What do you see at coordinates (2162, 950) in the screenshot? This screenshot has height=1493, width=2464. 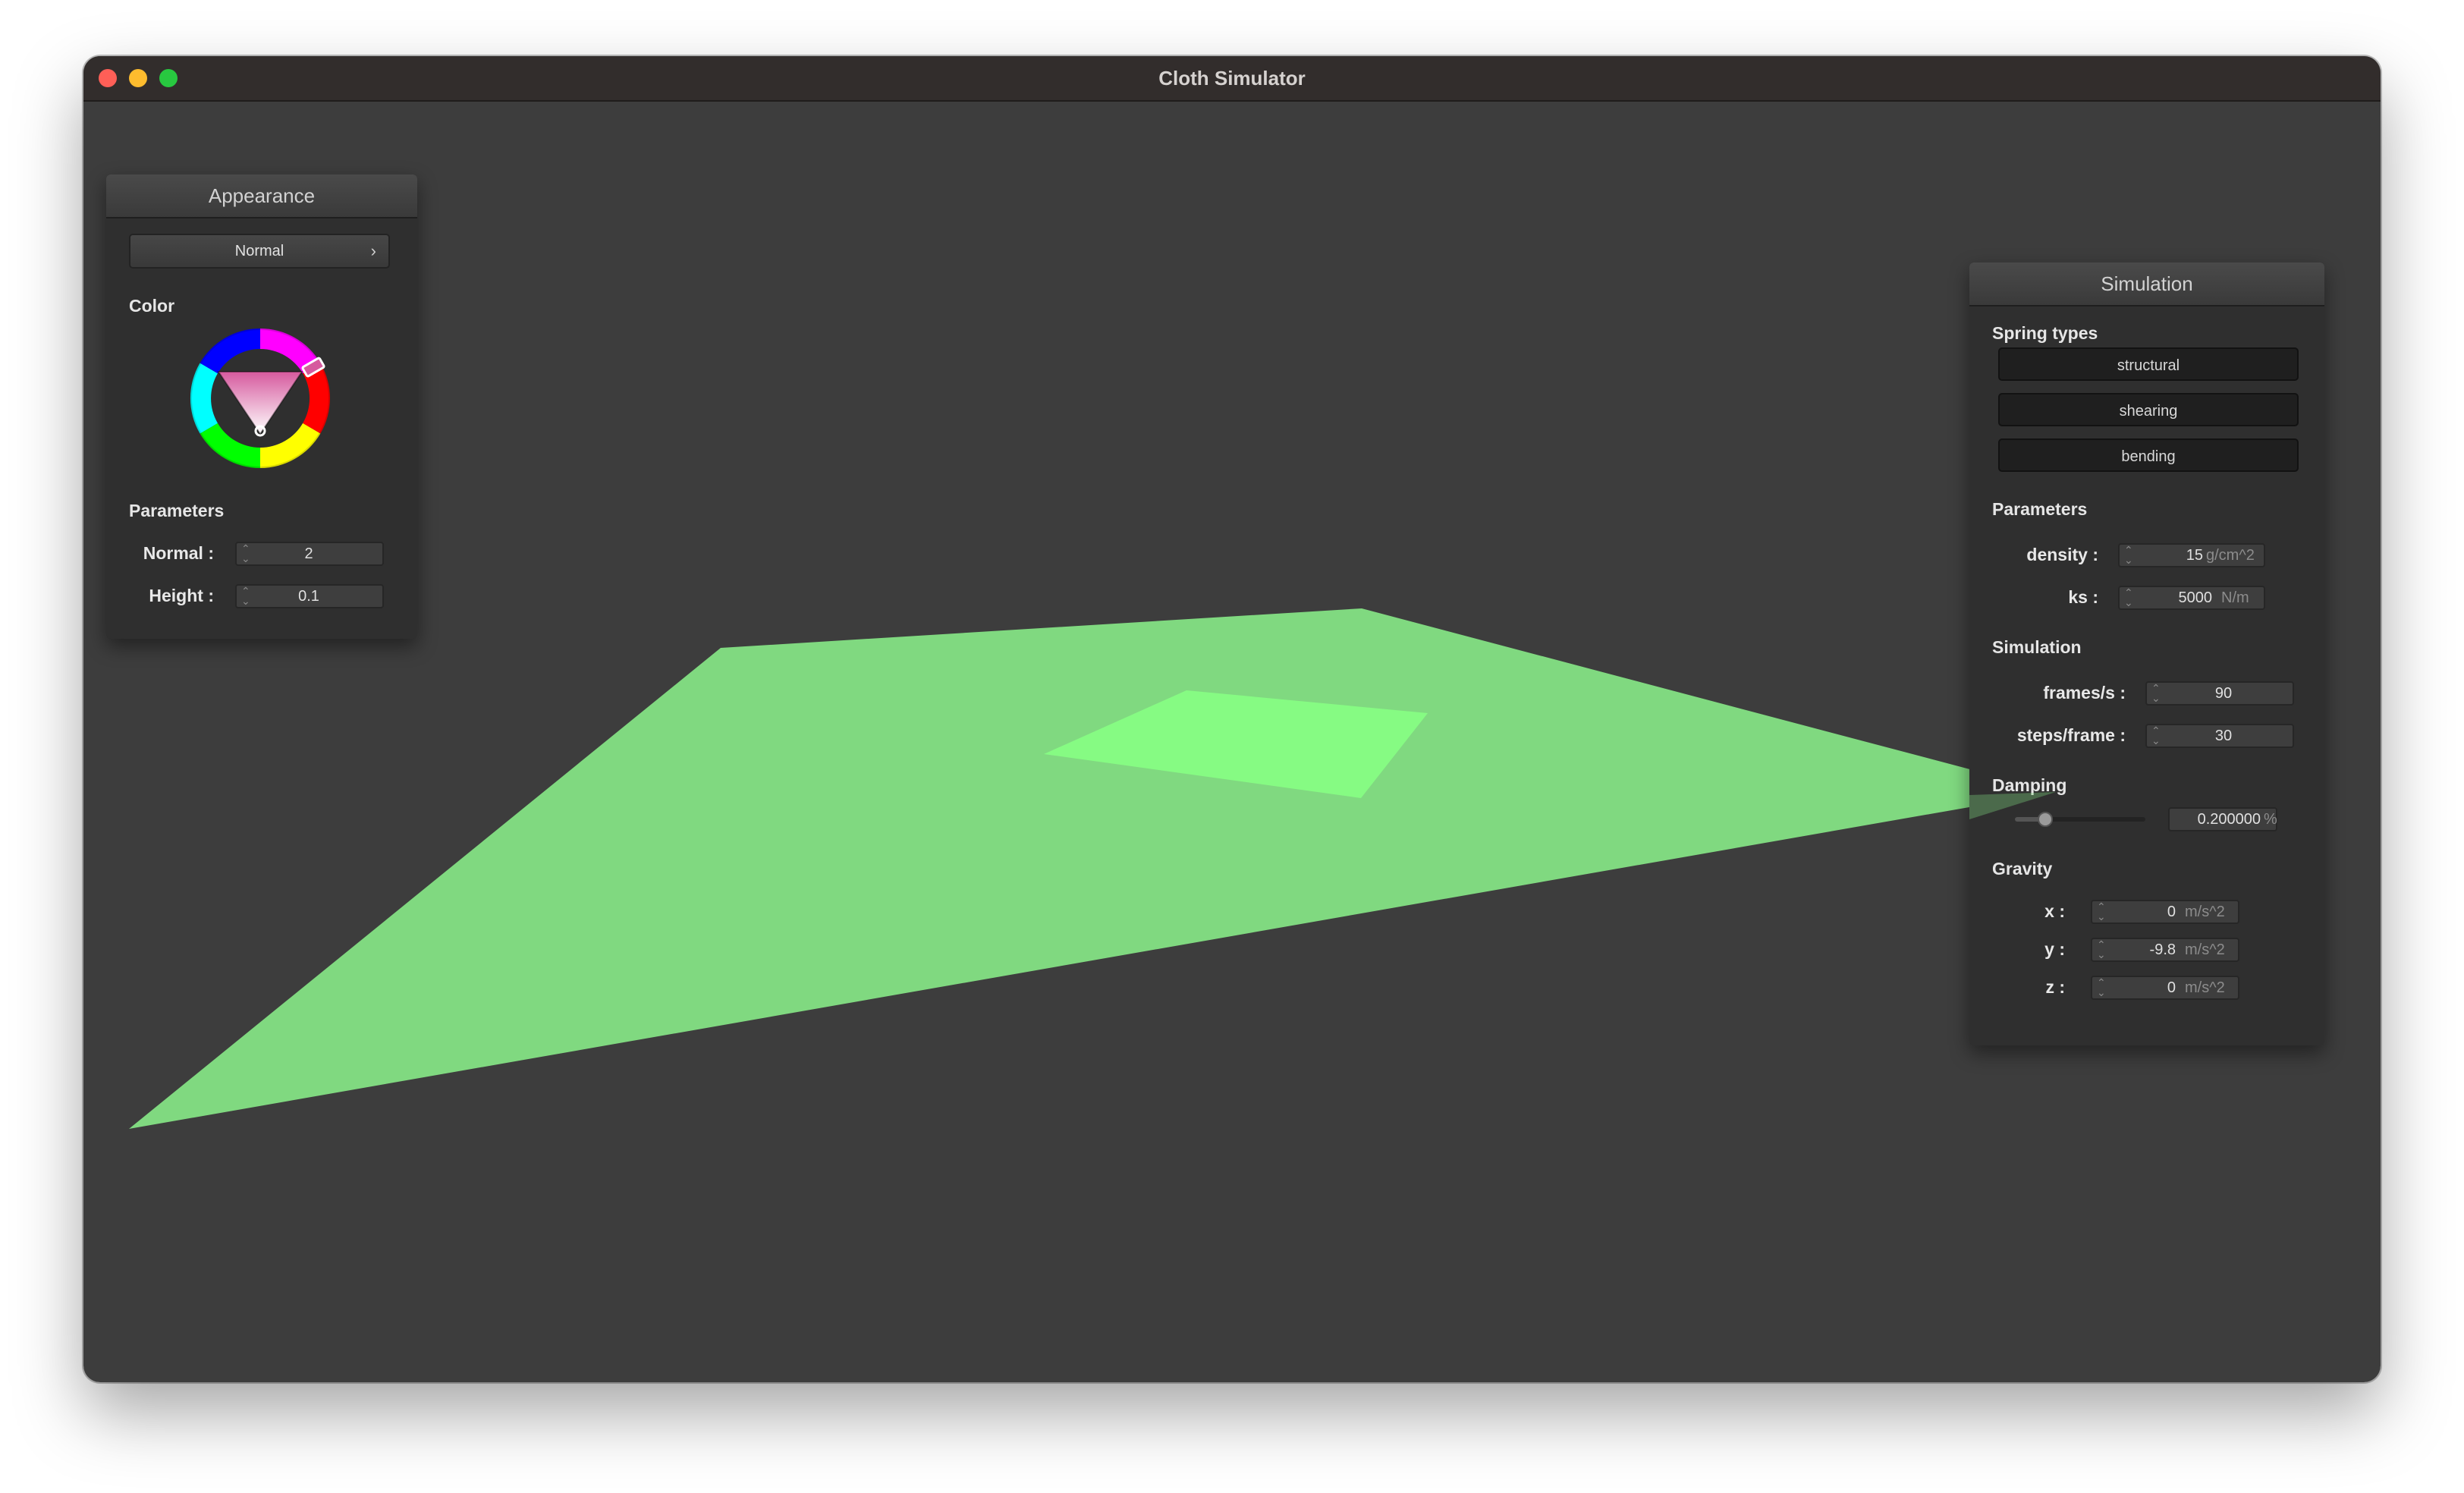 I see `gravity-y-value: -9.8` at bounding box center [2162, 950].